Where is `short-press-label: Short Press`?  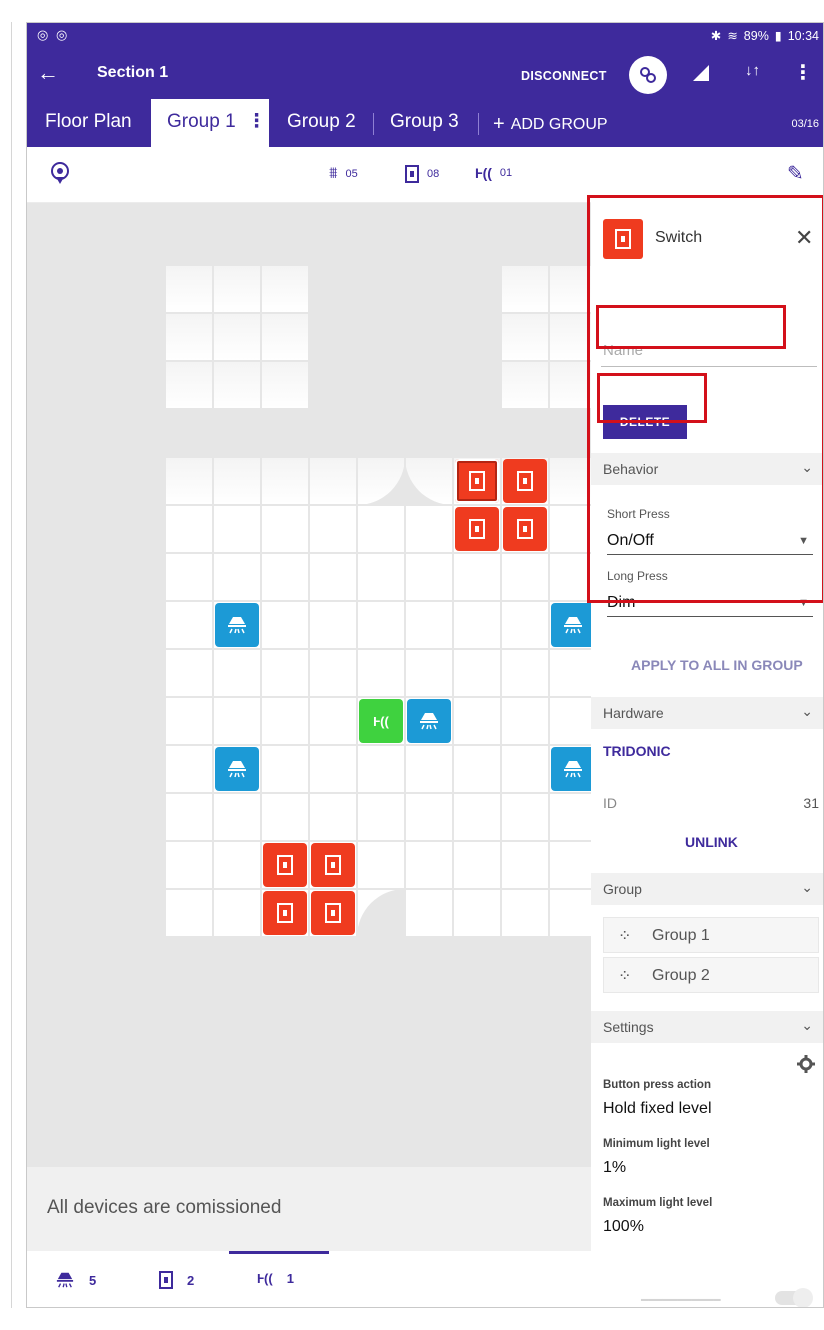 short-press-label: Short Press is located at coordinates (638, 514).